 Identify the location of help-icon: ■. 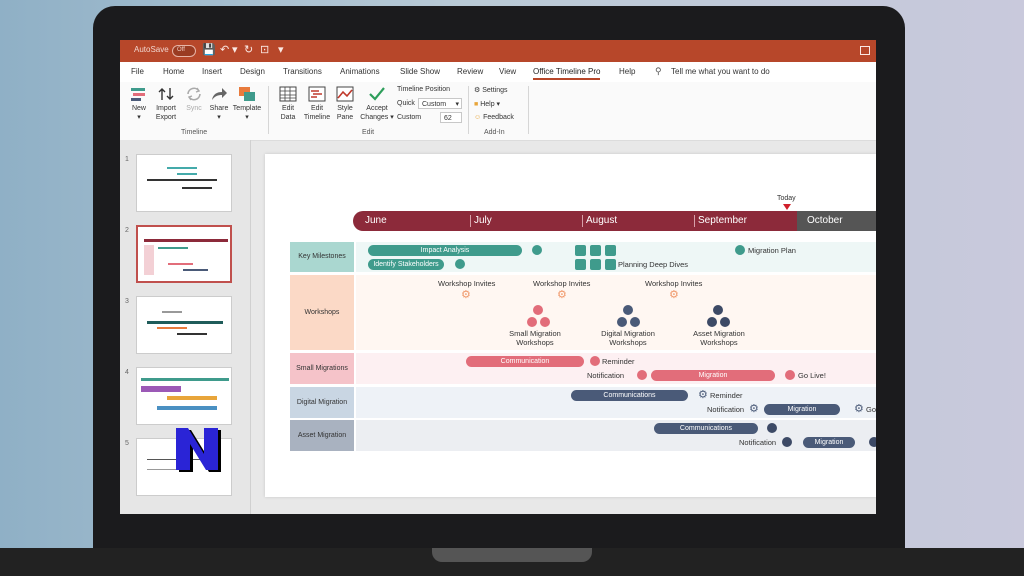
(476, 104).